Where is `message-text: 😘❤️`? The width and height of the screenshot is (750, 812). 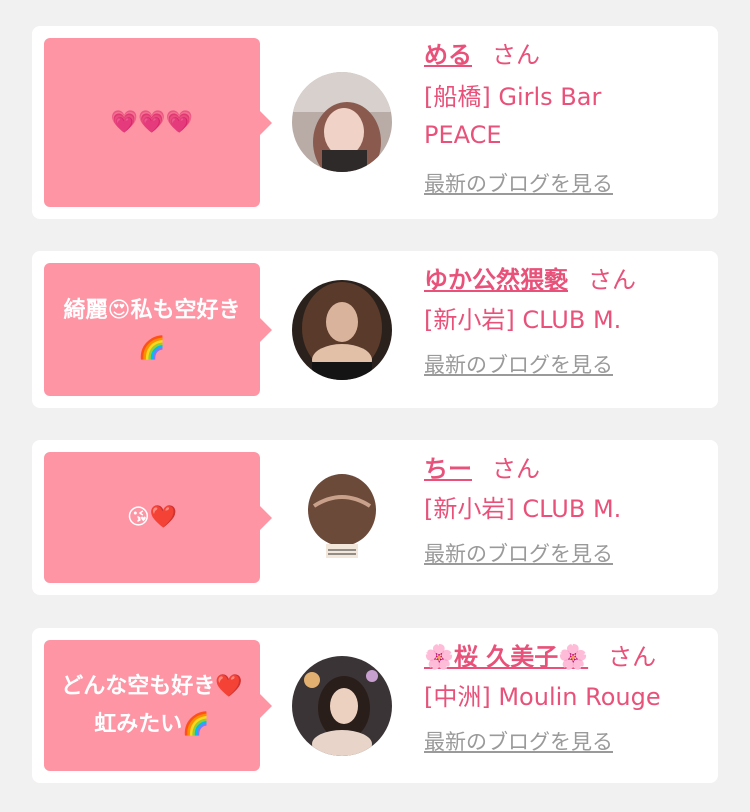
message-text: 😘❤️ is located at coordinates (152, 517).